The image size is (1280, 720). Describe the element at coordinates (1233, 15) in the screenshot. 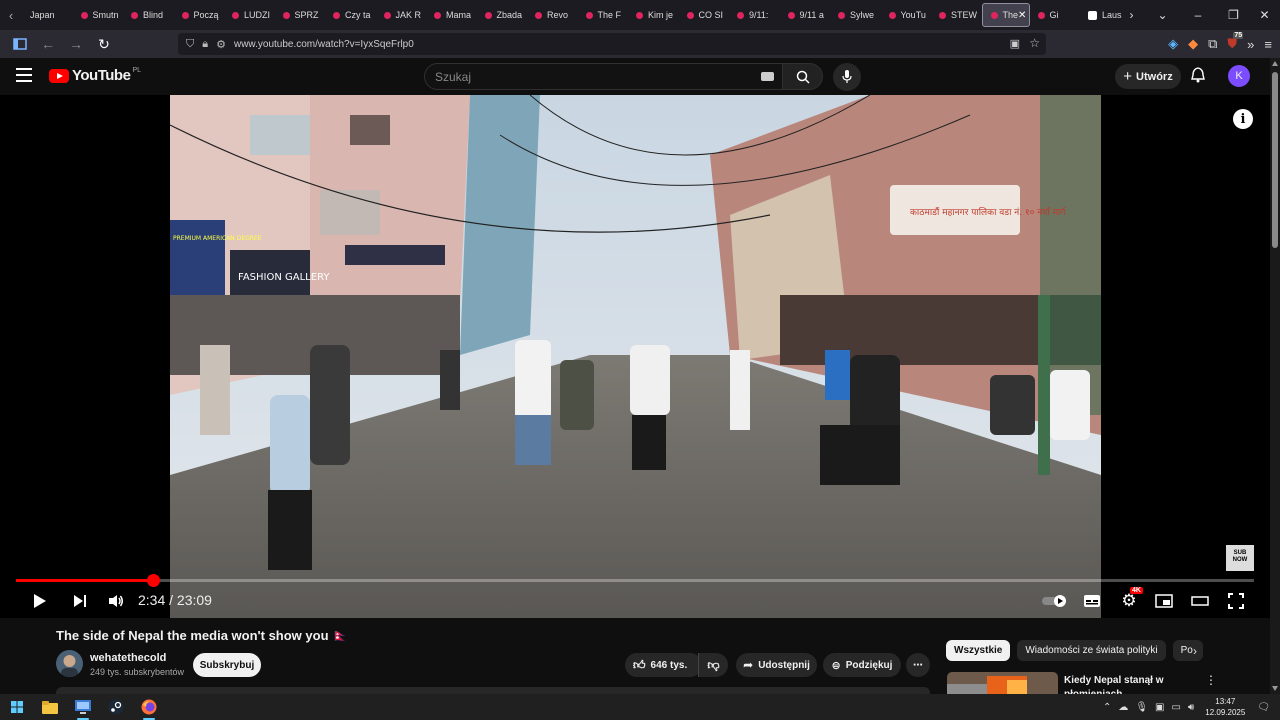

I see `restore-button: ❐` at that location.